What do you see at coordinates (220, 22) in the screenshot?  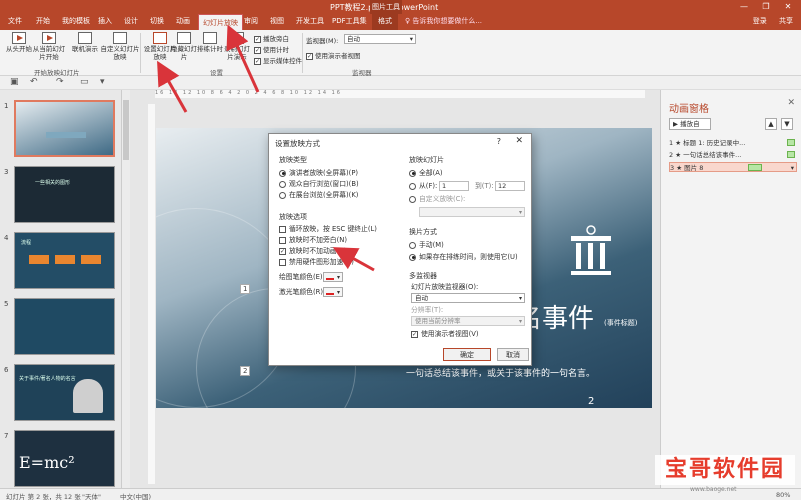 I see `tab-slideshow: 幻灯片放映` at bounding box center [220, 22].